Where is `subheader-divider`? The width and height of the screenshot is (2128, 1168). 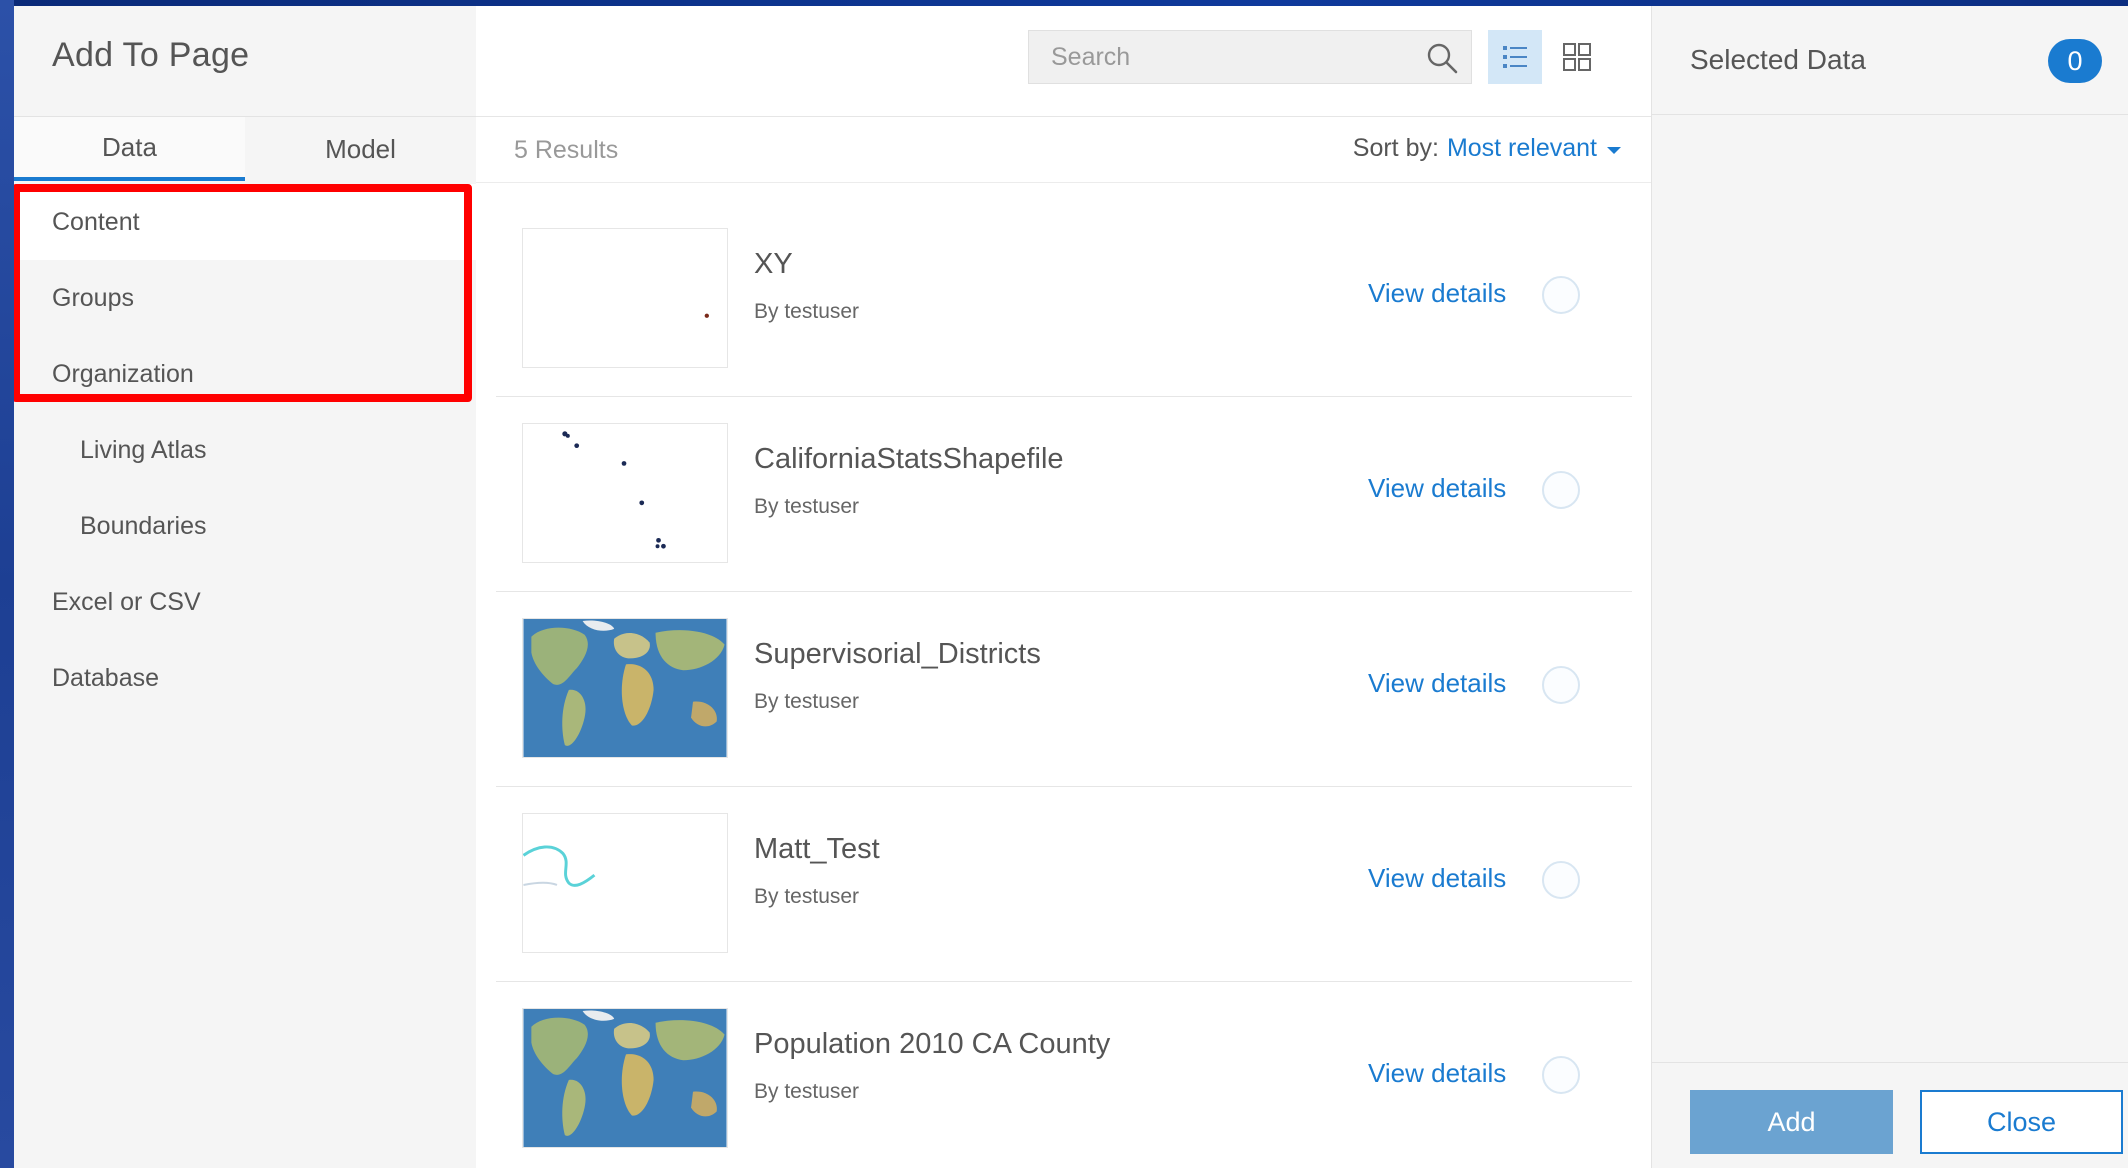 subheader-divider is located at coordinates (1063, 182).